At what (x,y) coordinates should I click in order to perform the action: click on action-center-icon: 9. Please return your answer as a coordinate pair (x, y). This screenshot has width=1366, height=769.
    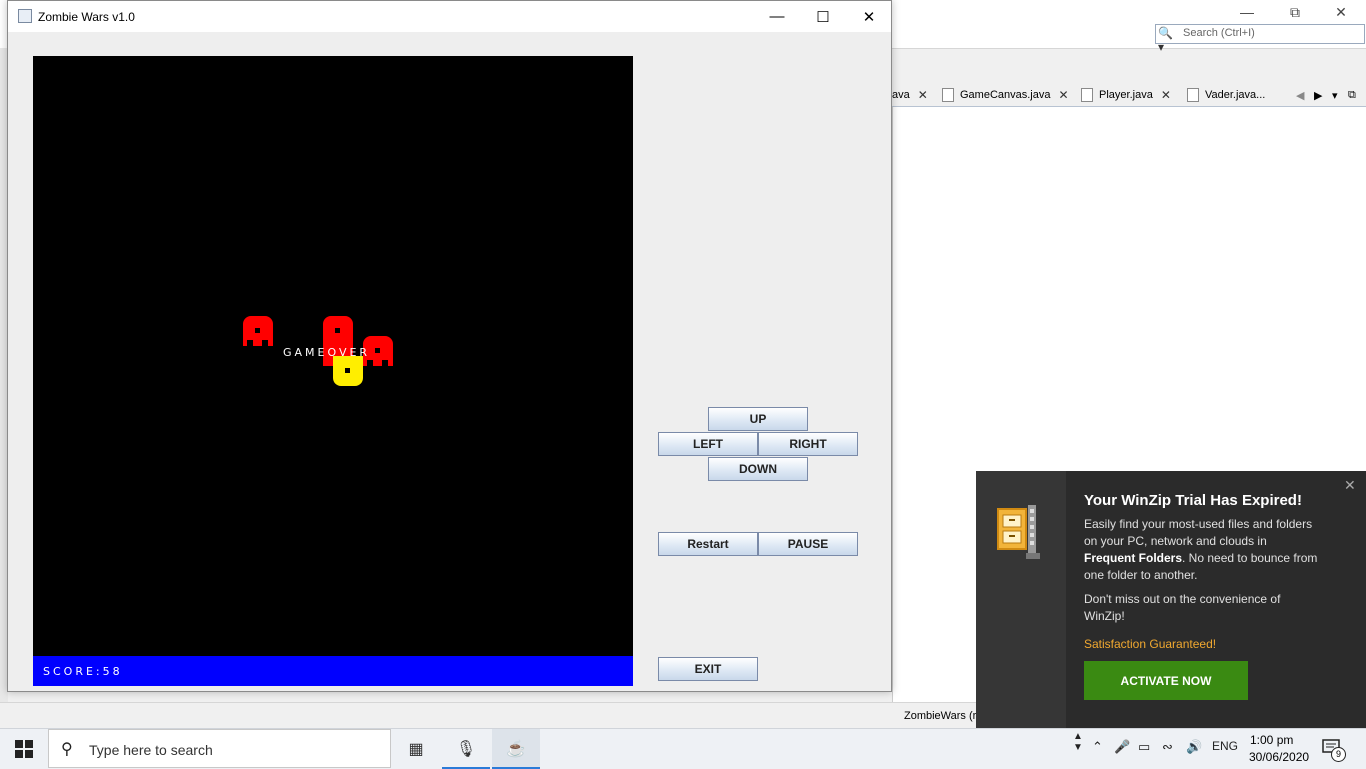
    Looking at the image, I should click on (1334, 750).